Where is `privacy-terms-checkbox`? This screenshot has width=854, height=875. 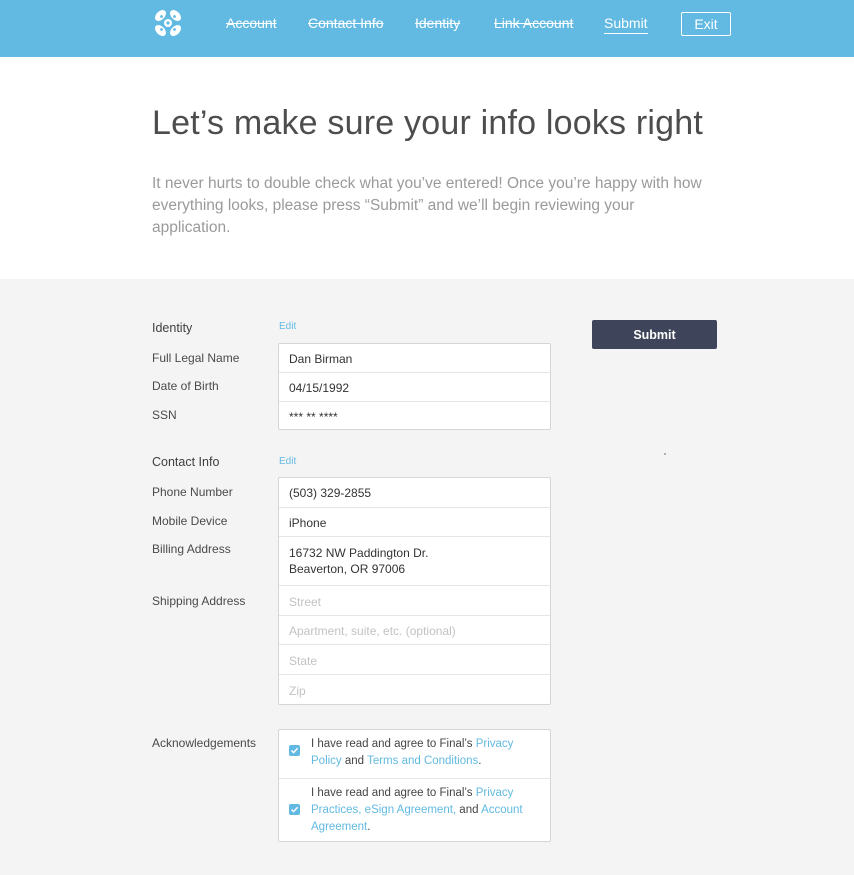
privacy-terms-checkbox is located at coordinates (294, 750).